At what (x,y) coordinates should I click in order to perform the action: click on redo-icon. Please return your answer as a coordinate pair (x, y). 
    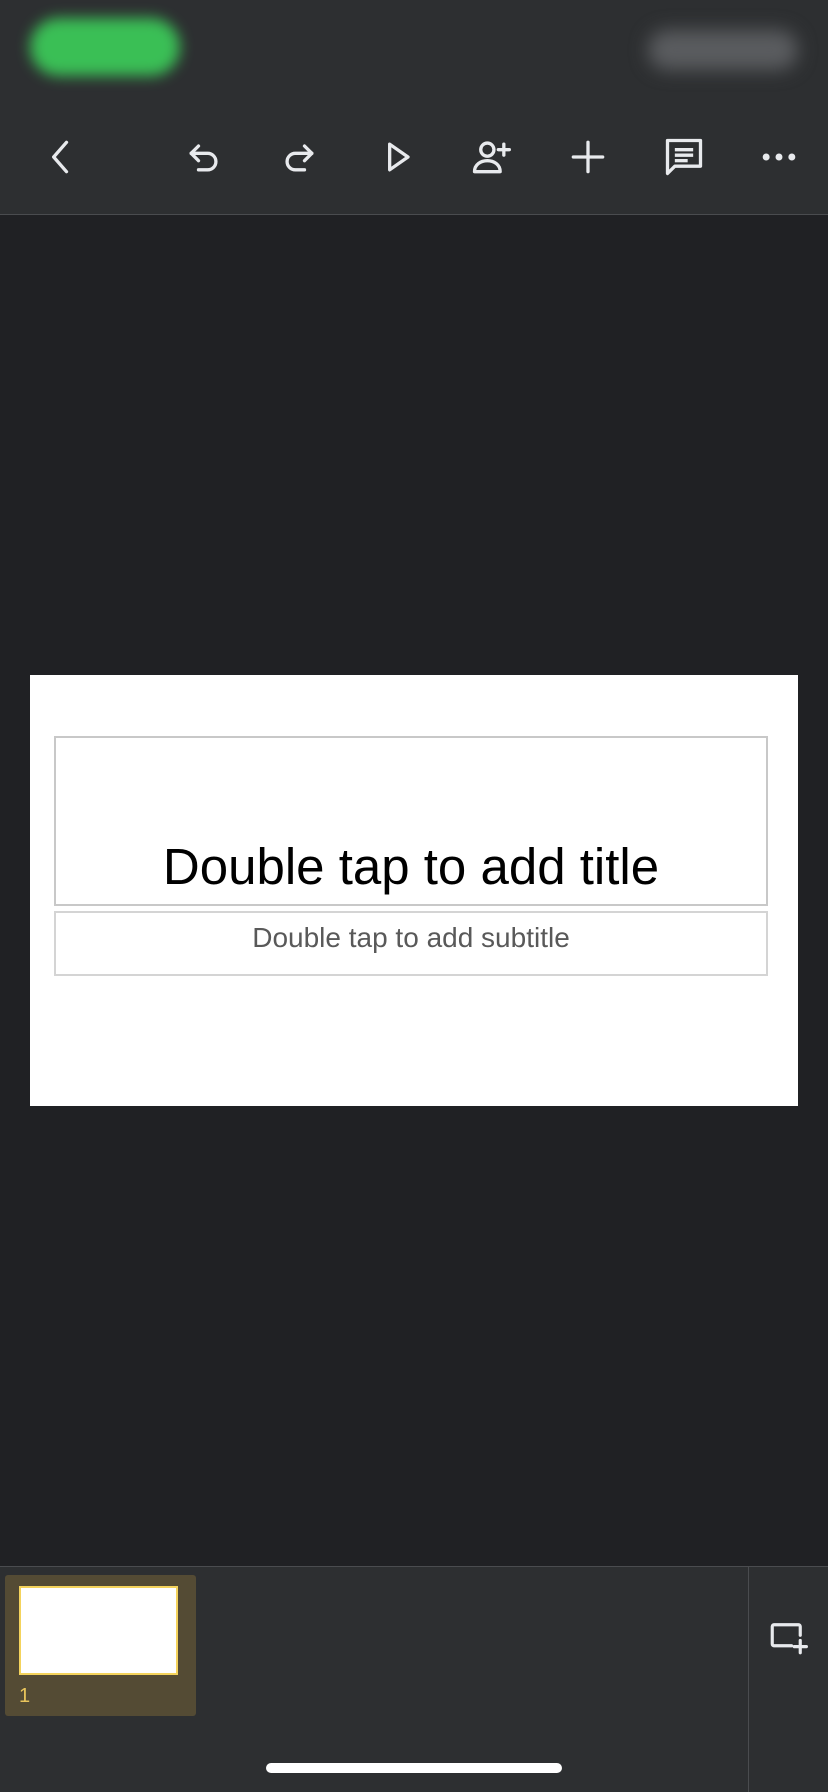
    Looking at the image, I should click on (299, 158).